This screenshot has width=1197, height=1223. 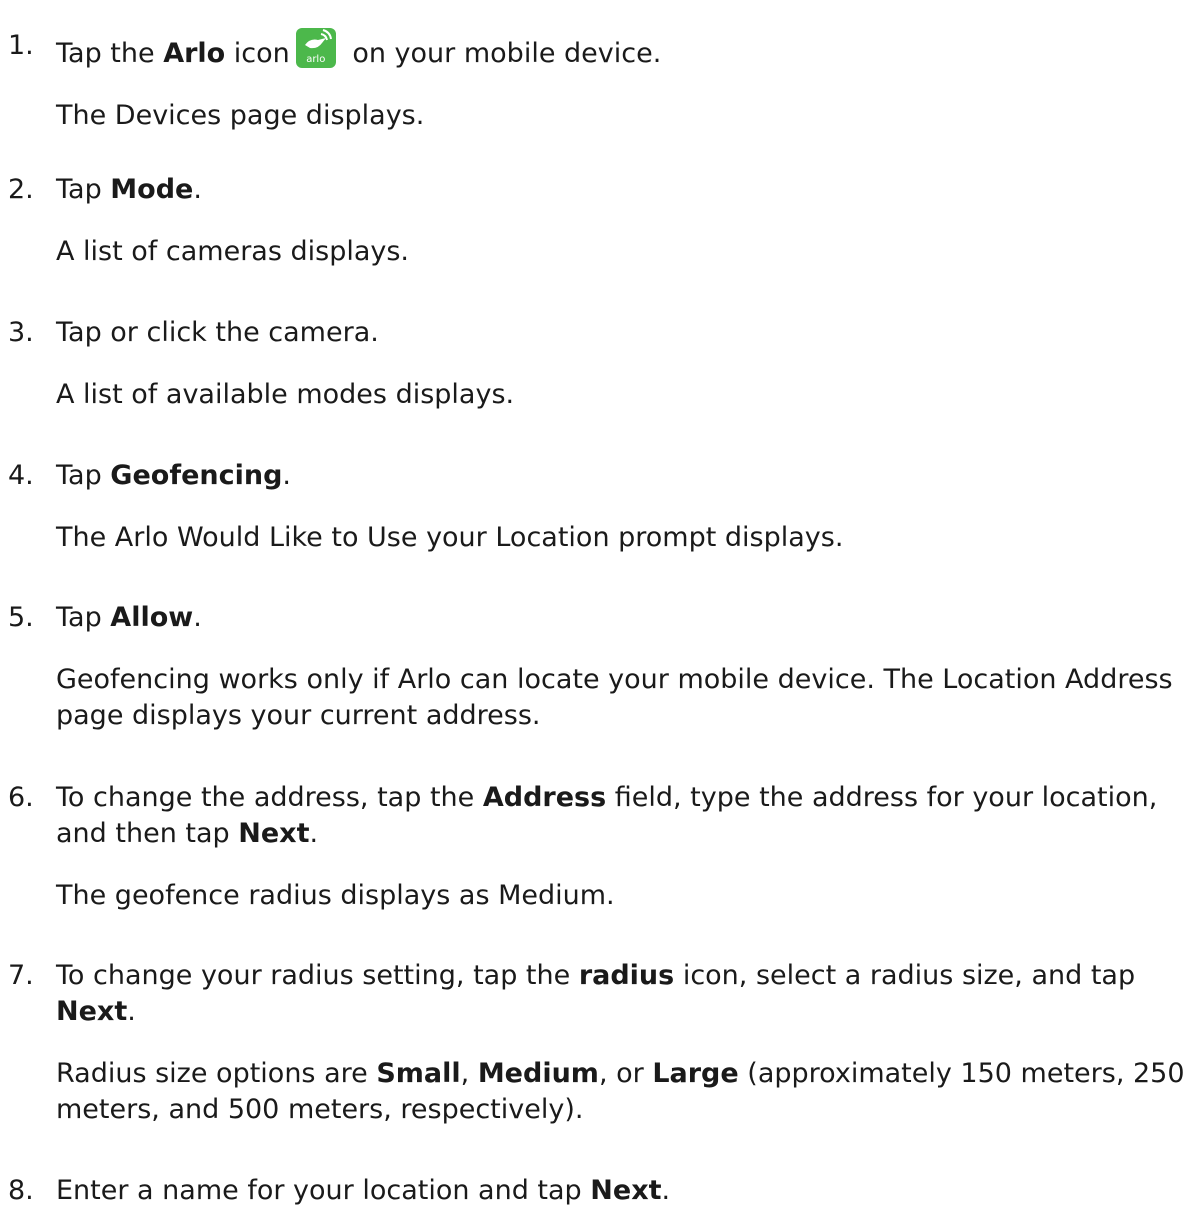 I want to click on arlo-app-icon: arlo, so click(x=315, y=48).